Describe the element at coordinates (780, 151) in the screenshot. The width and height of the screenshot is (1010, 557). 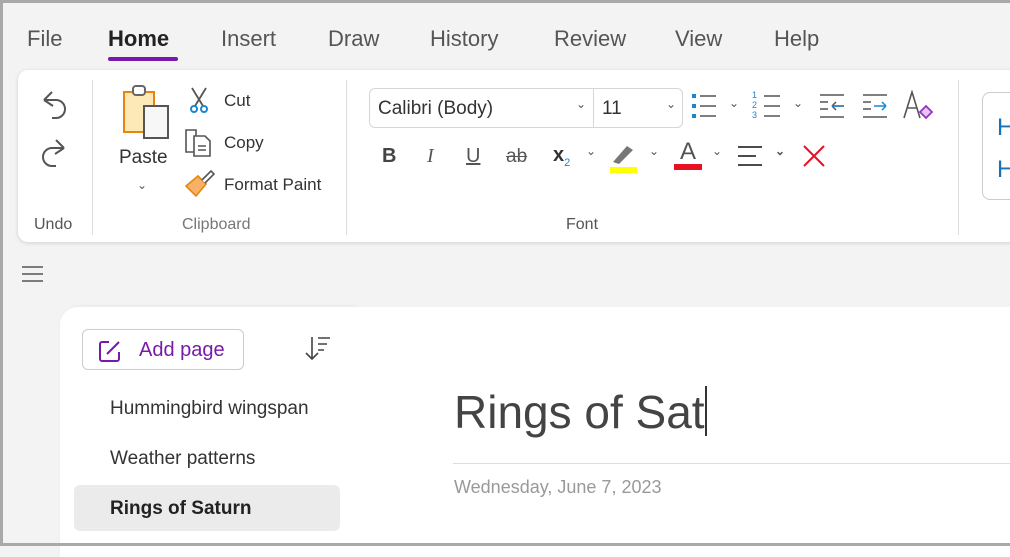
I see `align-chevron-icon: ⌄` at that location.